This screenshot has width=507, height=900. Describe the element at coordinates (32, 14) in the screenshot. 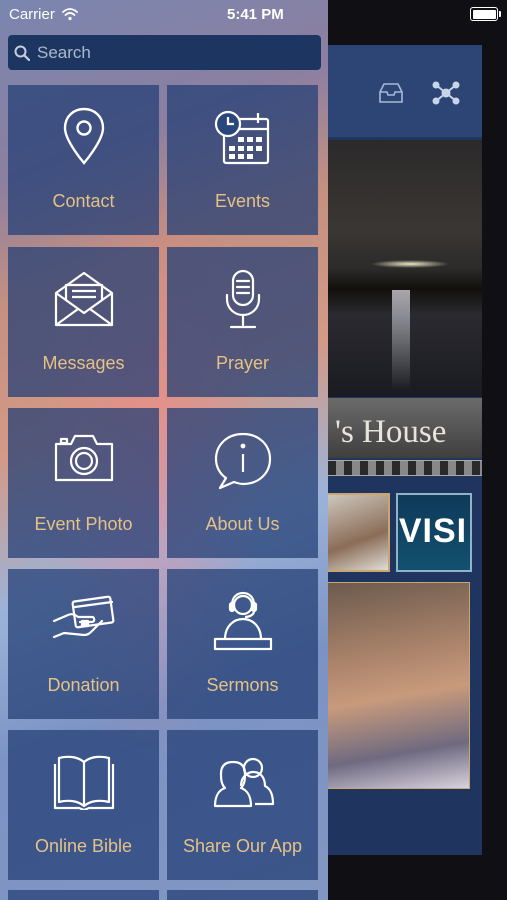

I see `carrier-name: Carrier` at that location.